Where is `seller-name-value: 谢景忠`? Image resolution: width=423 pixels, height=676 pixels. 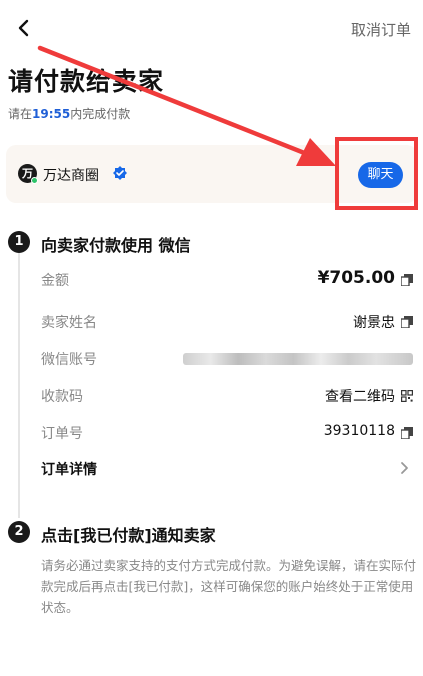
seller-name-value: 谢景忠 is located at coordinates (374, 323).